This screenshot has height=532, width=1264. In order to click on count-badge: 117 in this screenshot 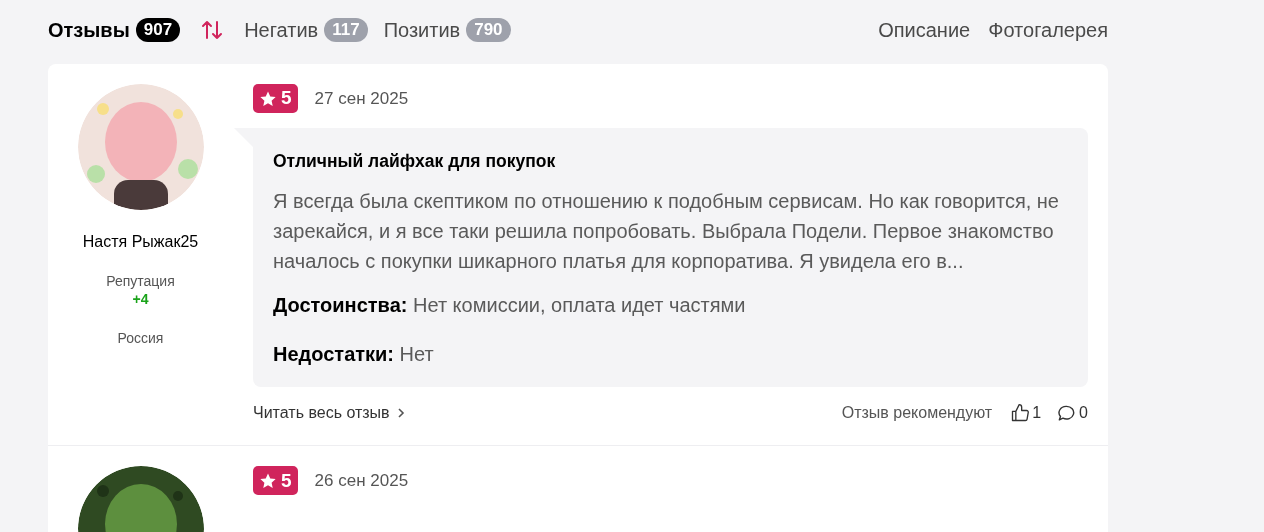, I will do `click(346, 30)`.